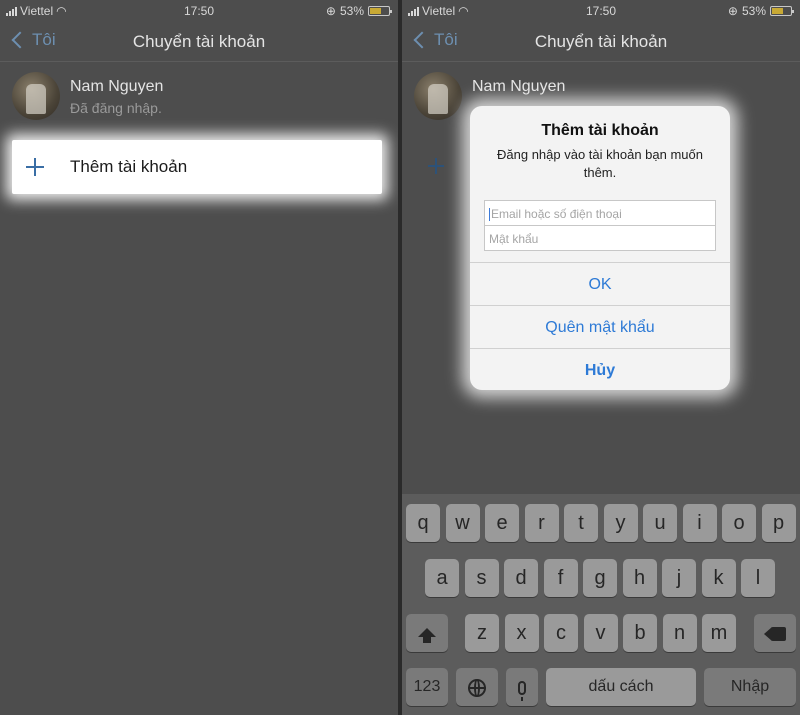  Describe the element at coordinates (660, 523) in the screenshot. I see `key-u: u` at that location.